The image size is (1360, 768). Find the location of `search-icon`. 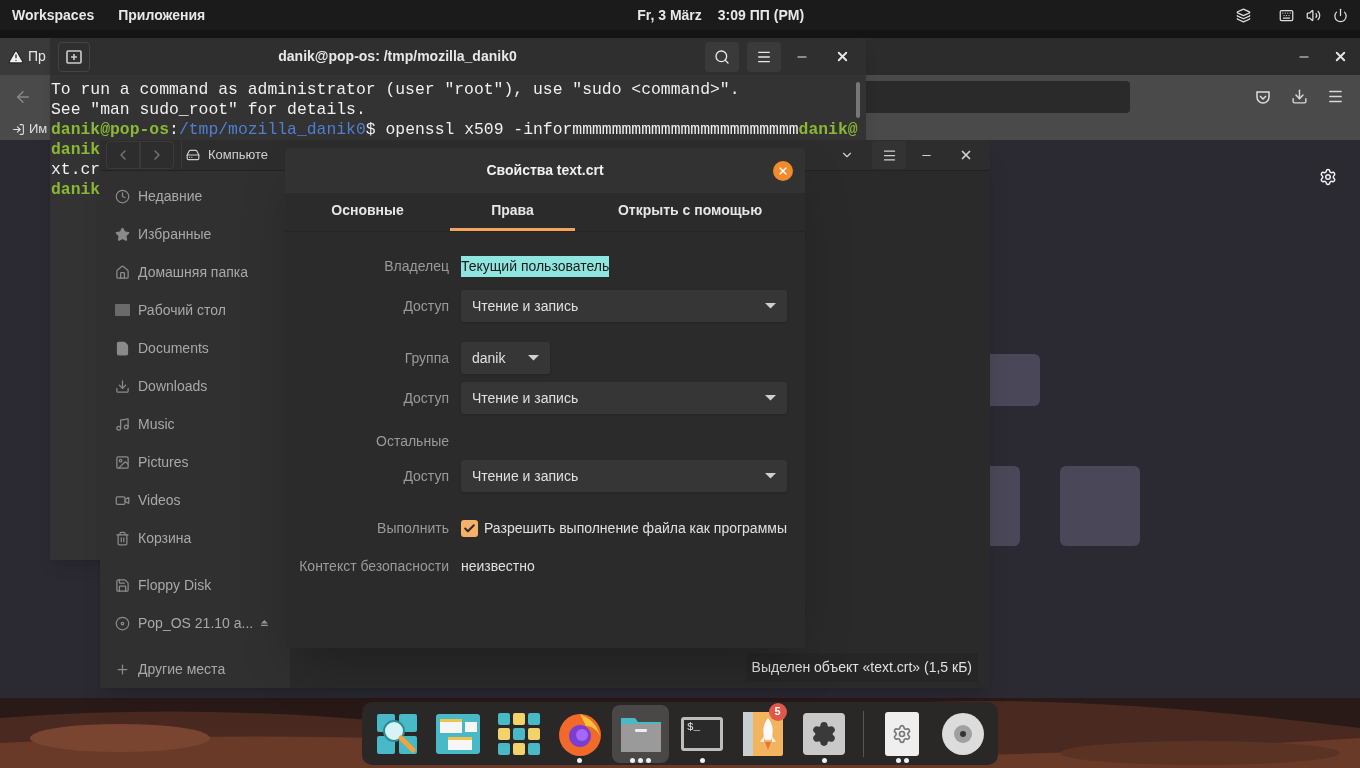

search-icon is located at coordinates (722, 56).